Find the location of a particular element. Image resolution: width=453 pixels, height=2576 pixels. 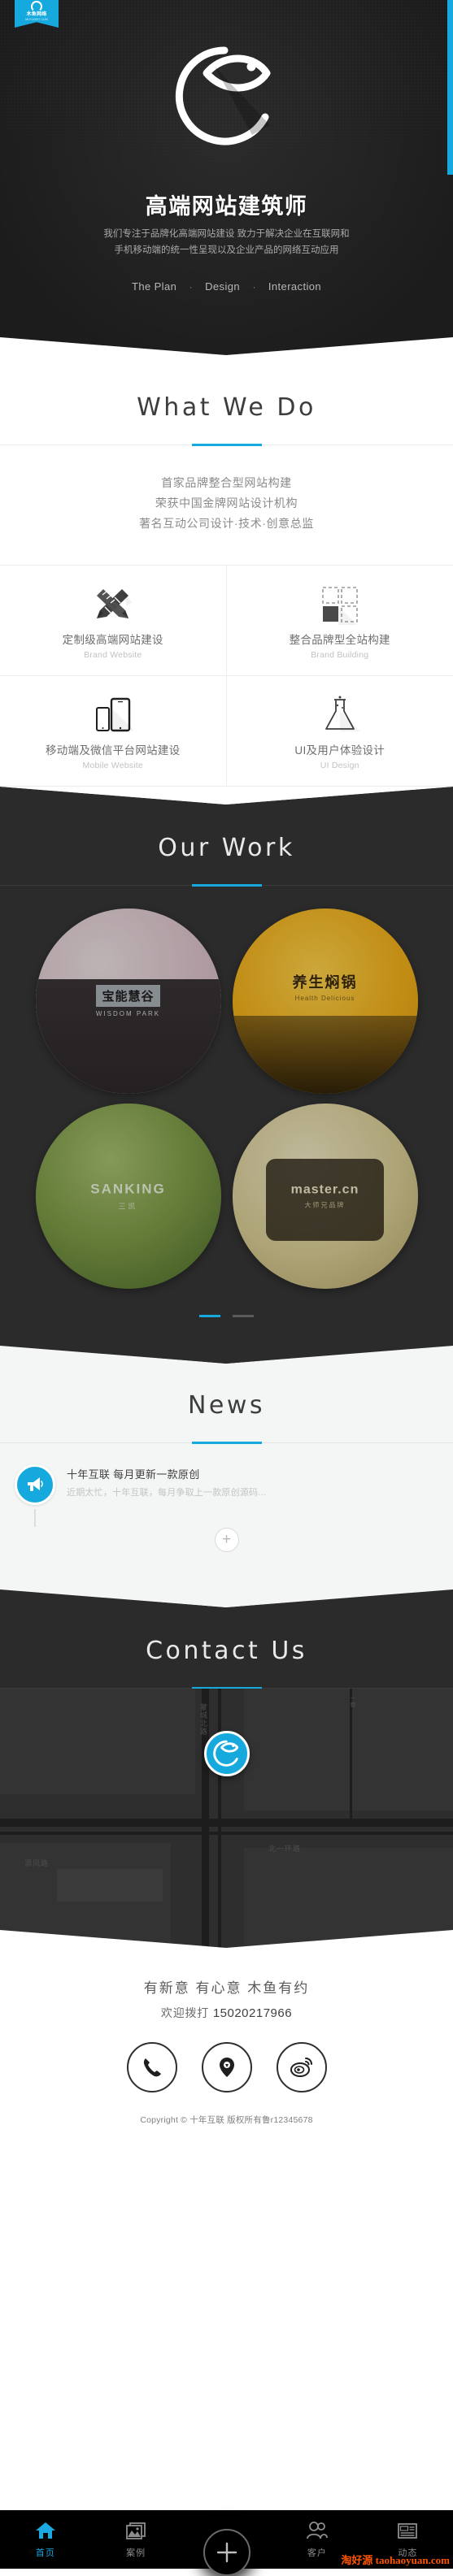

hero-nav-item-plan: The Plan is located at coordinates (154, 286).